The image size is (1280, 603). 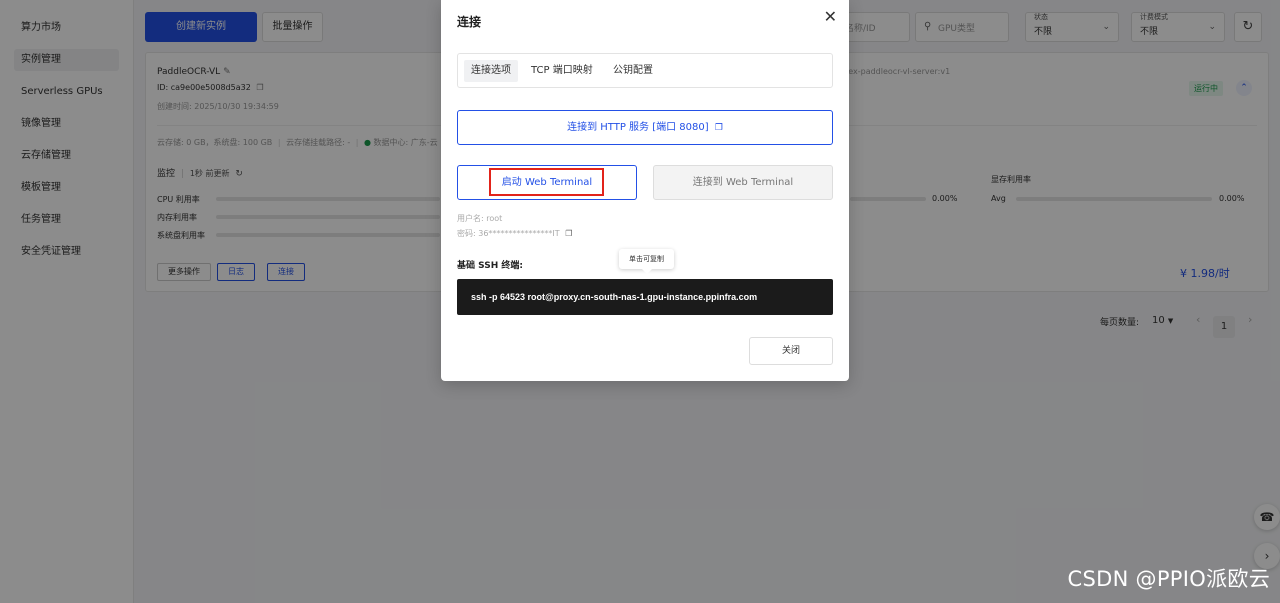 I want to click on watermark: CSDN @PPIO派欧云, so click(x=1168, y=579).